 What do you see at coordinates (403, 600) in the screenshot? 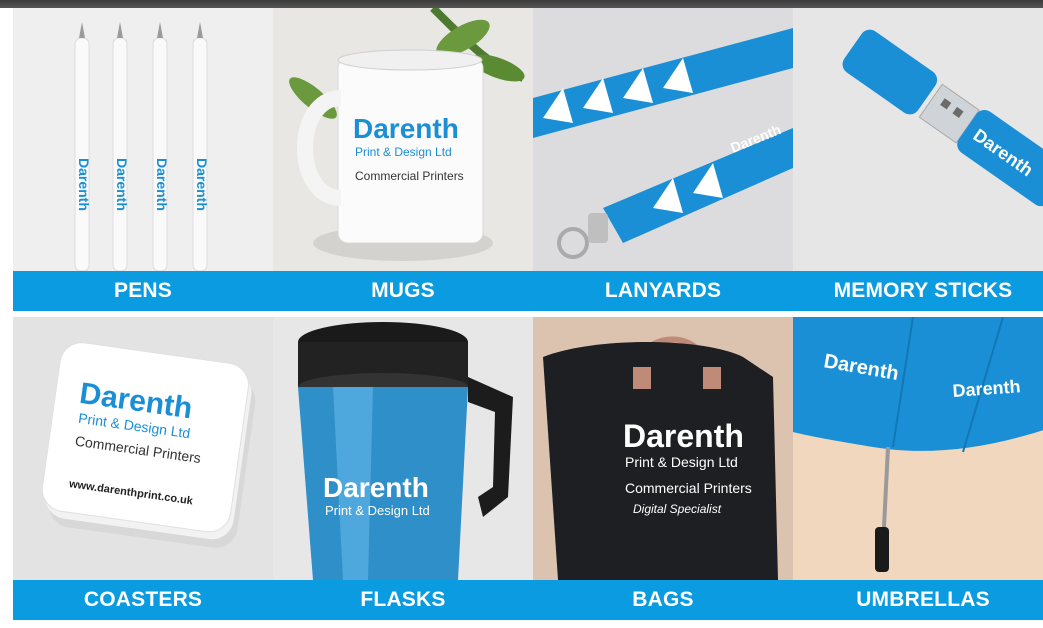
I see `flasks-label: FLASKS` at bounding box center [403, 600].